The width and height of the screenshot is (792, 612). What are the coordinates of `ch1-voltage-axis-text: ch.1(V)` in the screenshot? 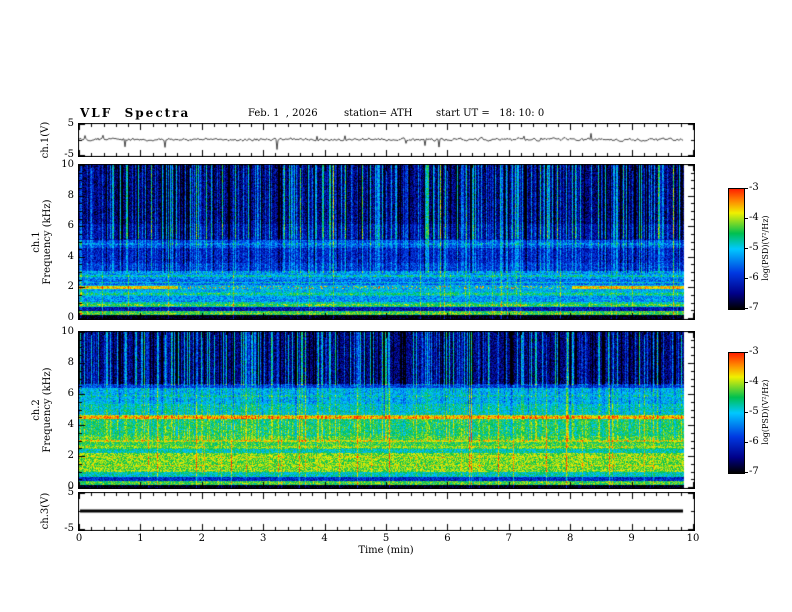 It's located at (45, 140).